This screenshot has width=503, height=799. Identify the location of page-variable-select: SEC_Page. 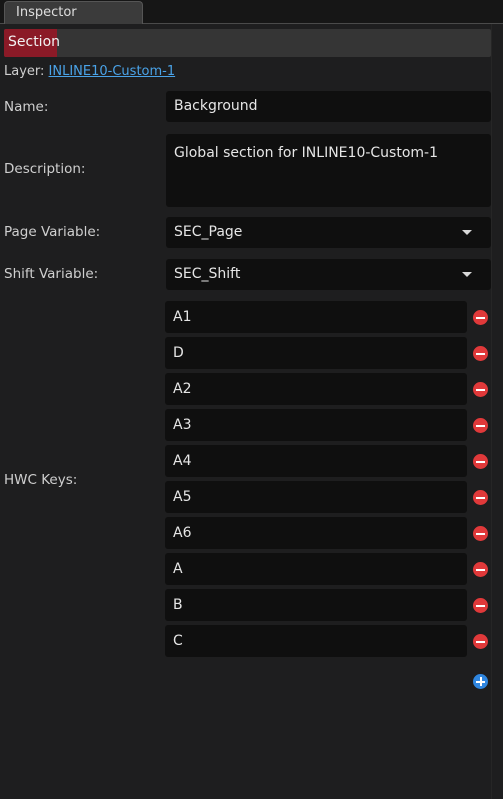
(328, 232).